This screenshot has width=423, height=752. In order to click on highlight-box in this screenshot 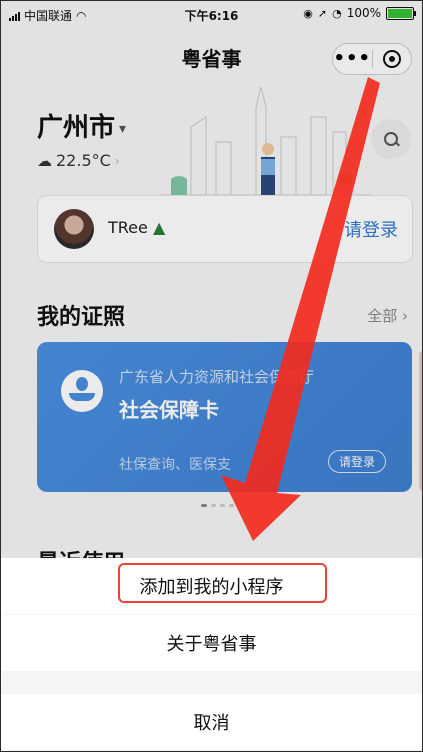, I will do `click(222, 583)`.